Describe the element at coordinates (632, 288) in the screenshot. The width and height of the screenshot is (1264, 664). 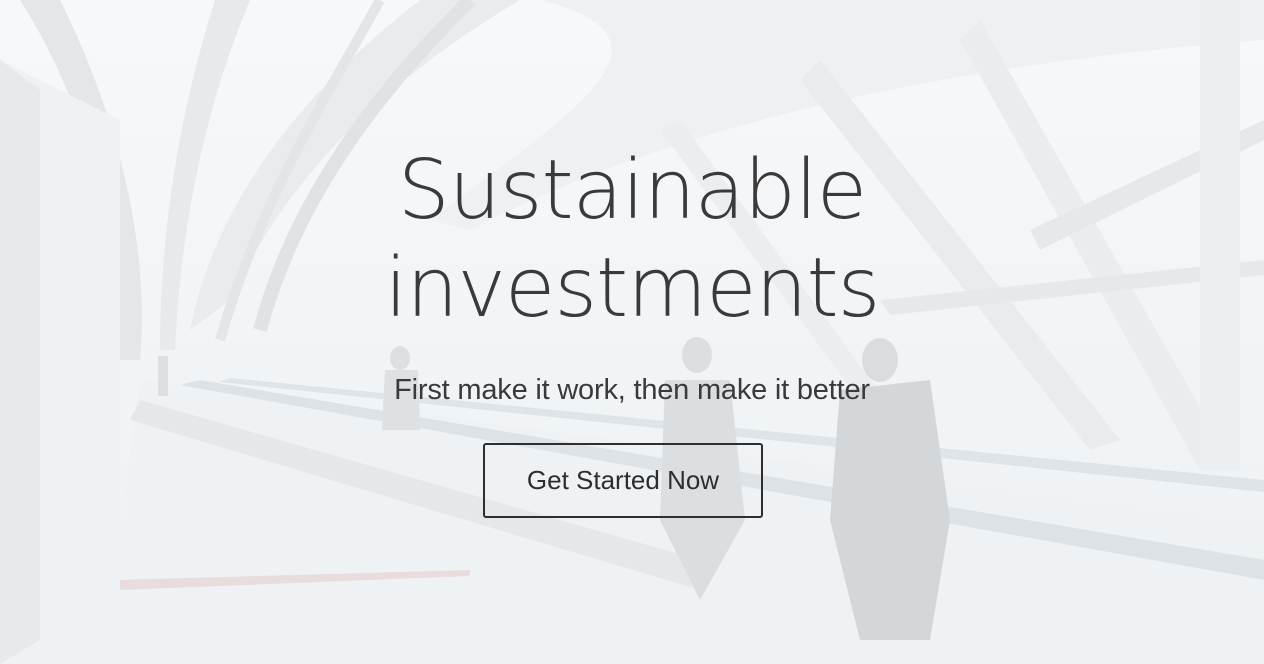
I see `hero-title-line-2: investments` at that location.